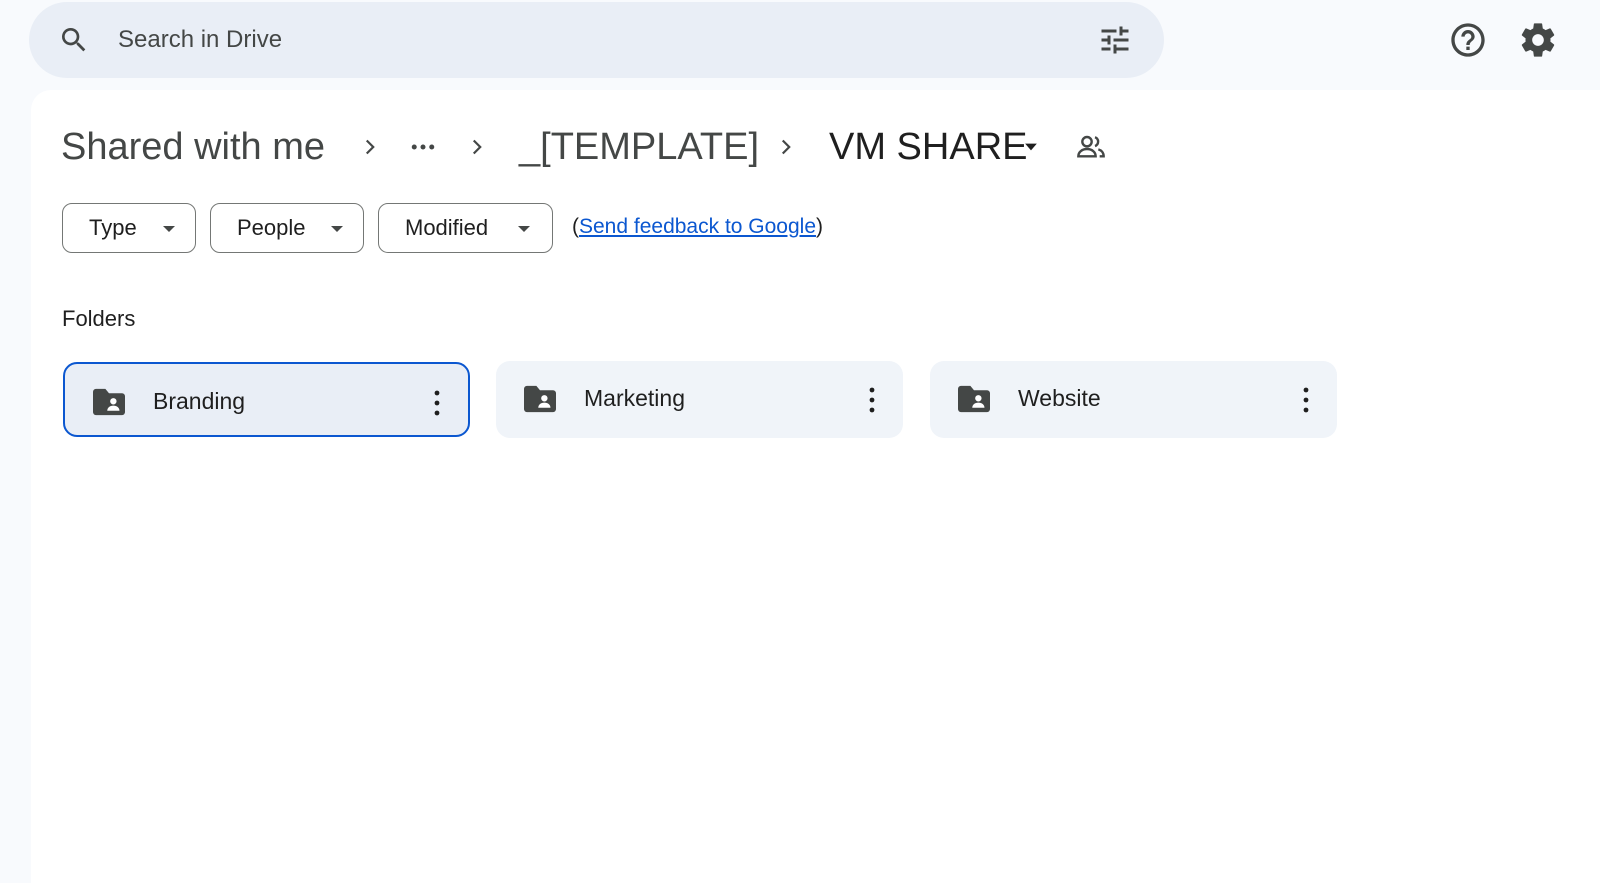 Image resolution: width=1600 pixels, height=883 pixels. What do you see at coordinates (1133, 399) in the screenshot?
I see `folder-card-website: Website` at bounding box center [1133, 399].